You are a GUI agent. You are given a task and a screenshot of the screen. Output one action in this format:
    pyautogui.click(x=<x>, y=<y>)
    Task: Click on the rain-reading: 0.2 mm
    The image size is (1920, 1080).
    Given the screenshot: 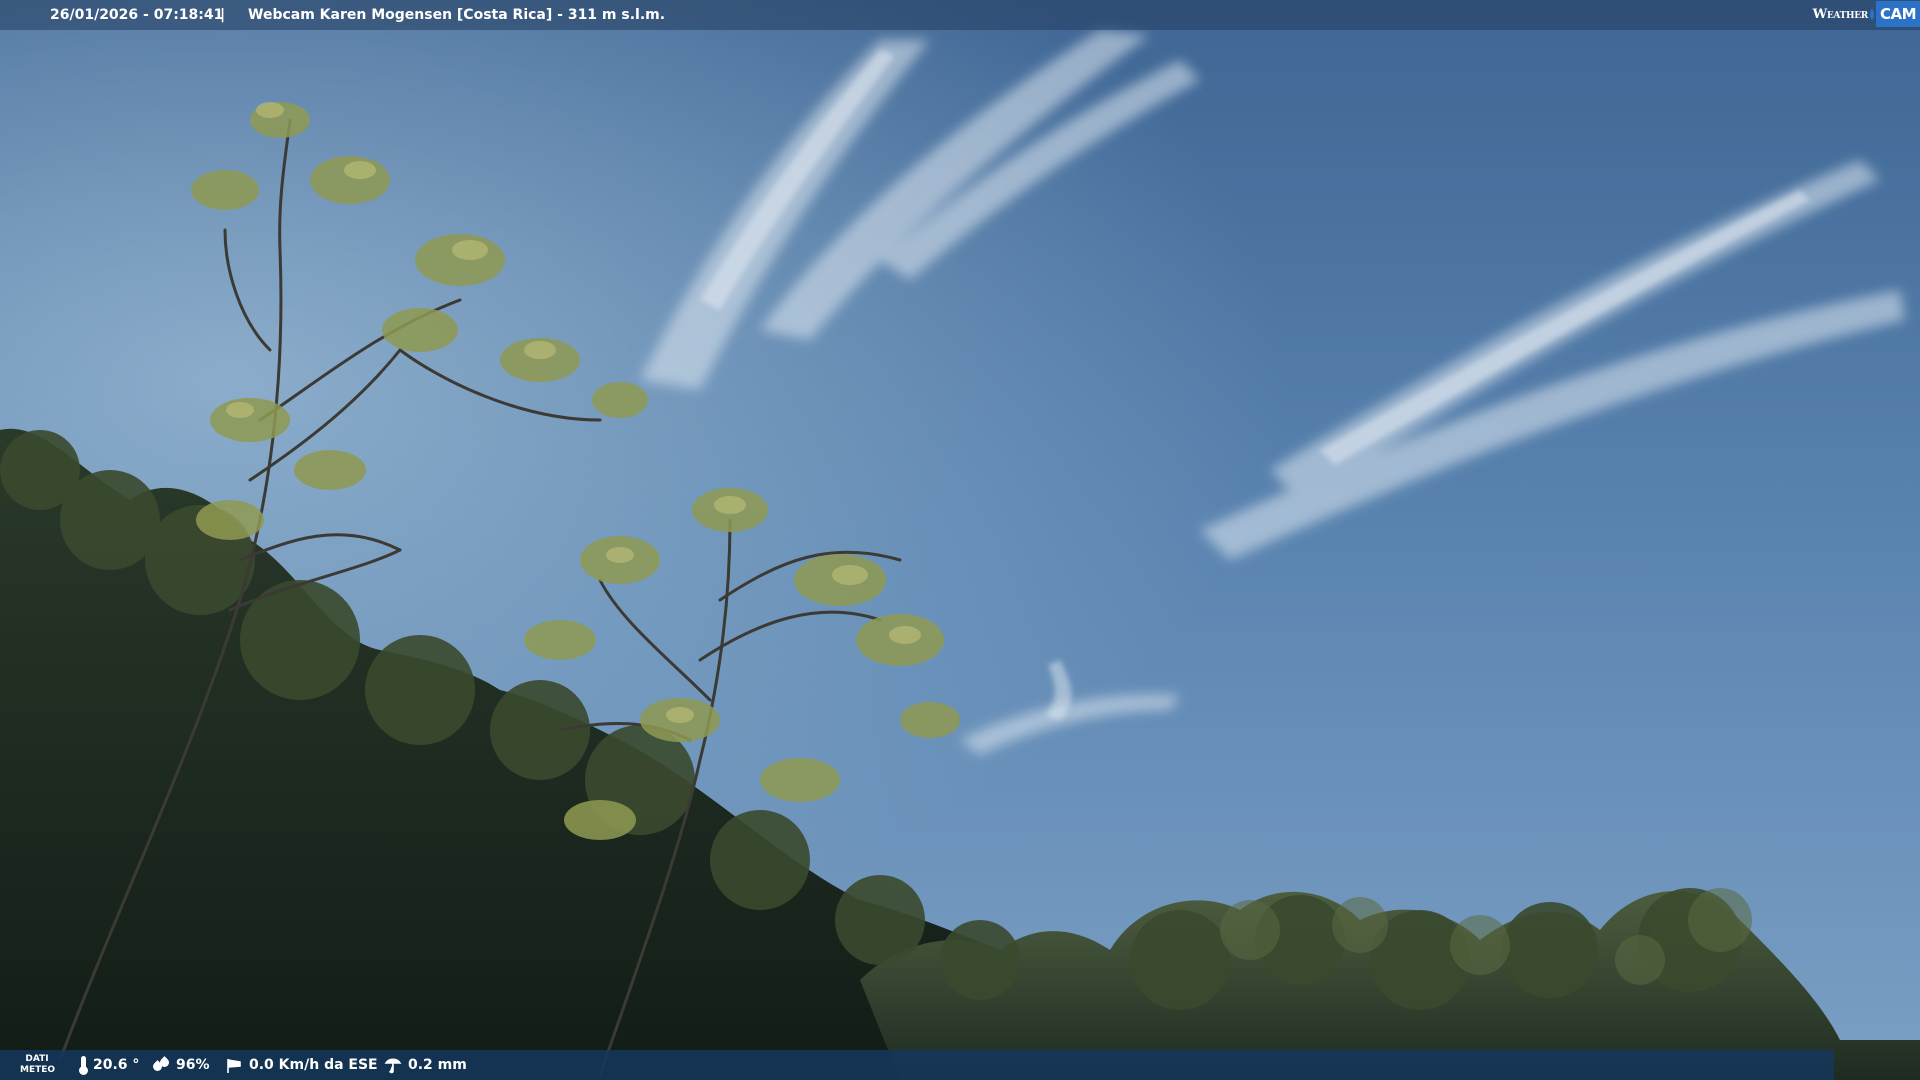 What is the action you would take?
    pyautogui.click(x=425, y=1065)
    